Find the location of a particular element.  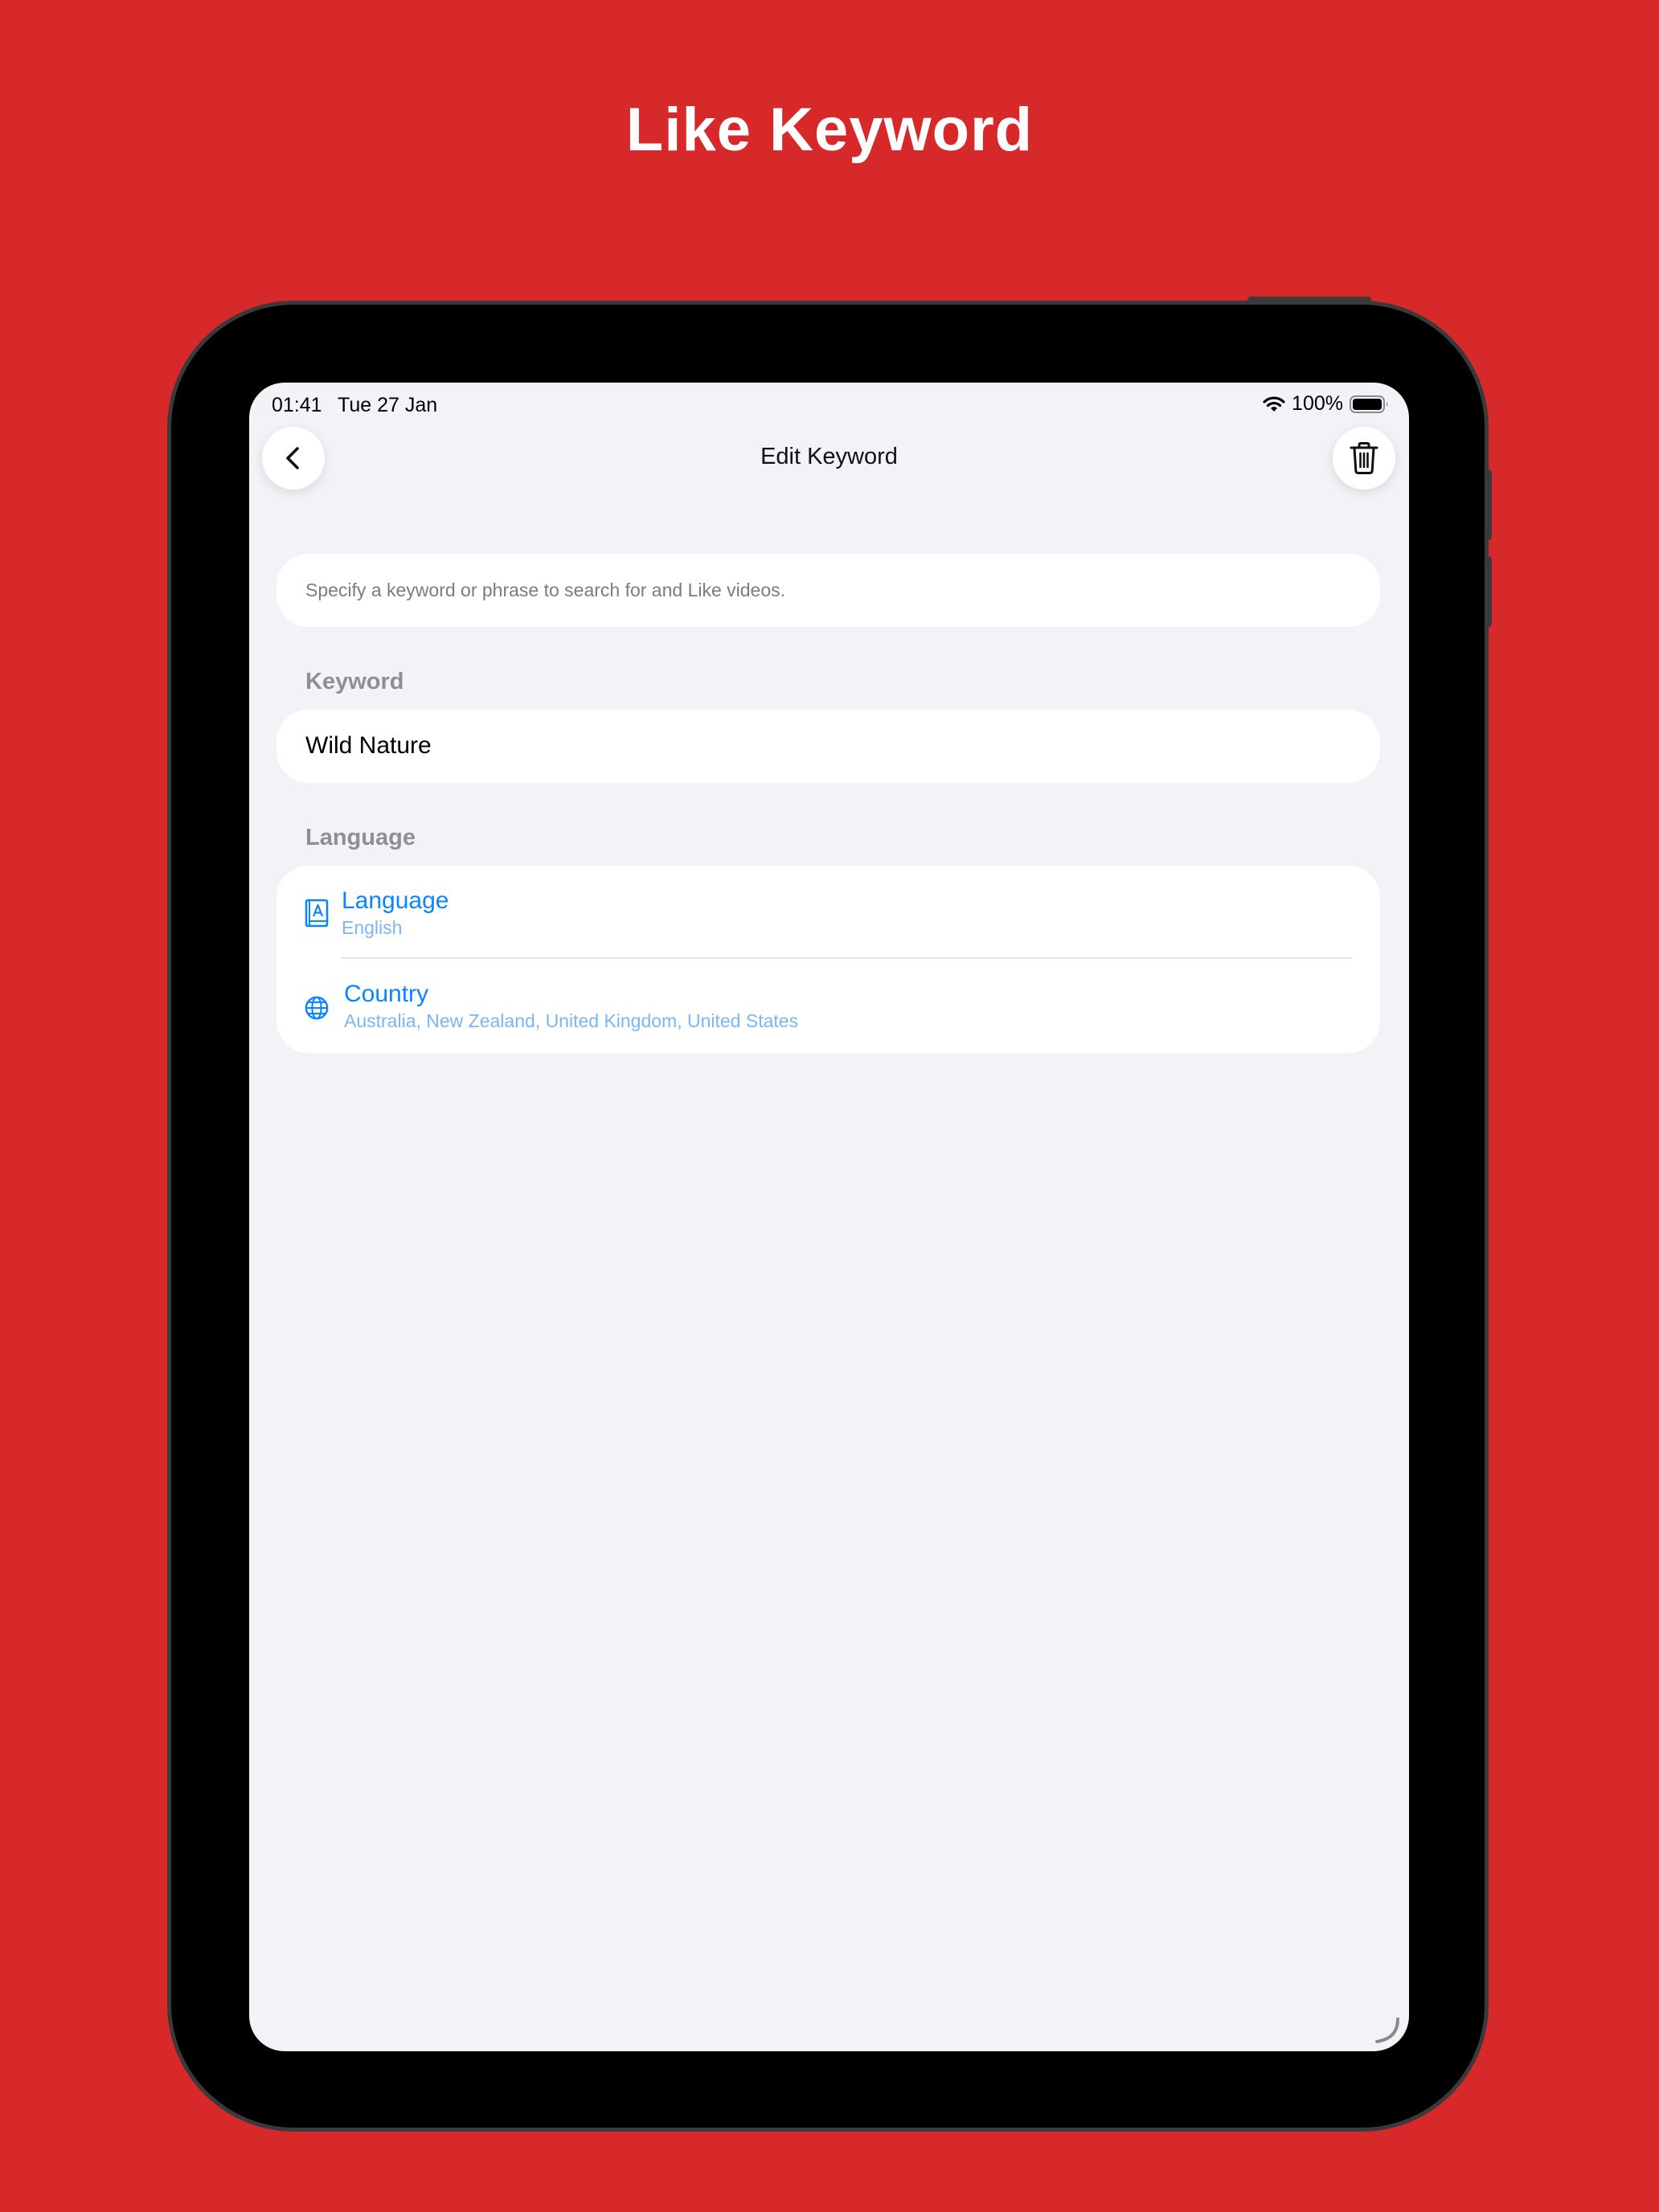

promo-headline: Like Keyword is located at coordinates (829, 130).